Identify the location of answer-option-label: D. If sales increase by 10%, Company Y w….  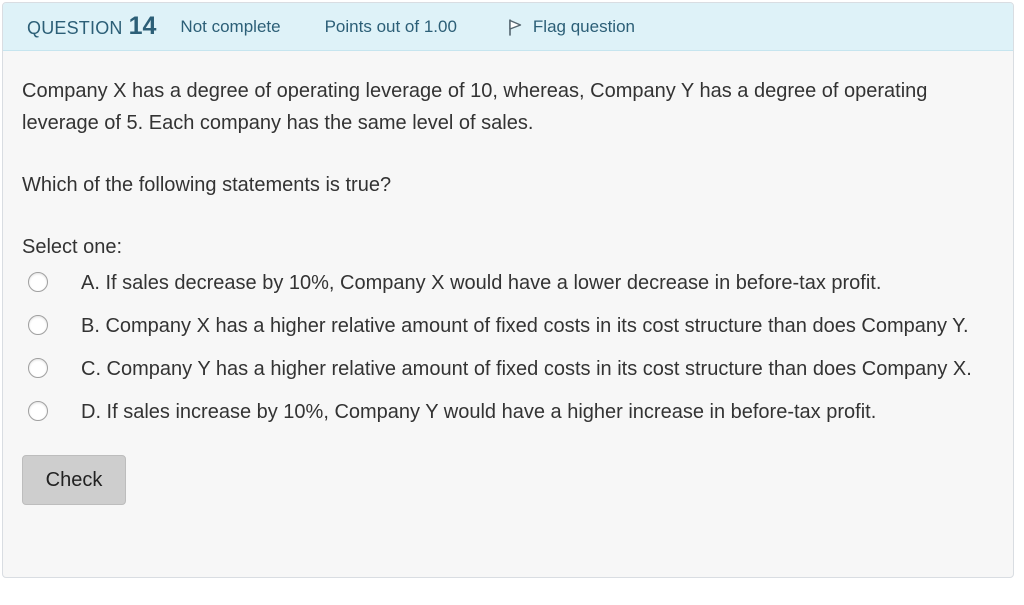
(479, 412).